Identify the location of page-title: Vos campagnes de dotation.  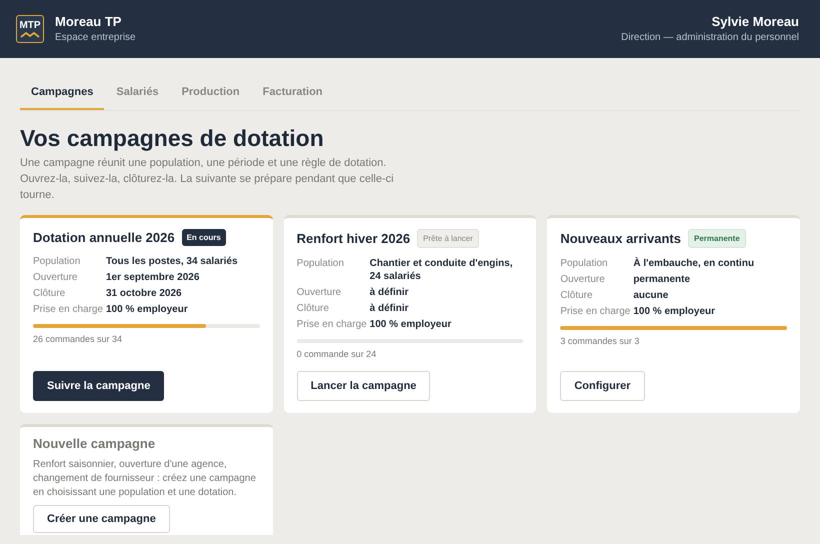
(172, 138).